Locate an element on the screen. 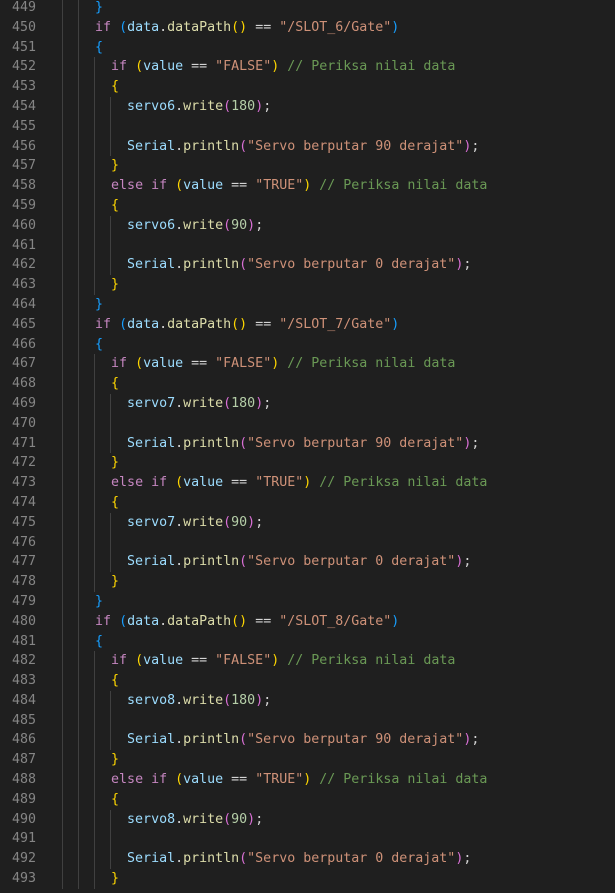  code-line: 474 { is located at coordinates (307, 502).